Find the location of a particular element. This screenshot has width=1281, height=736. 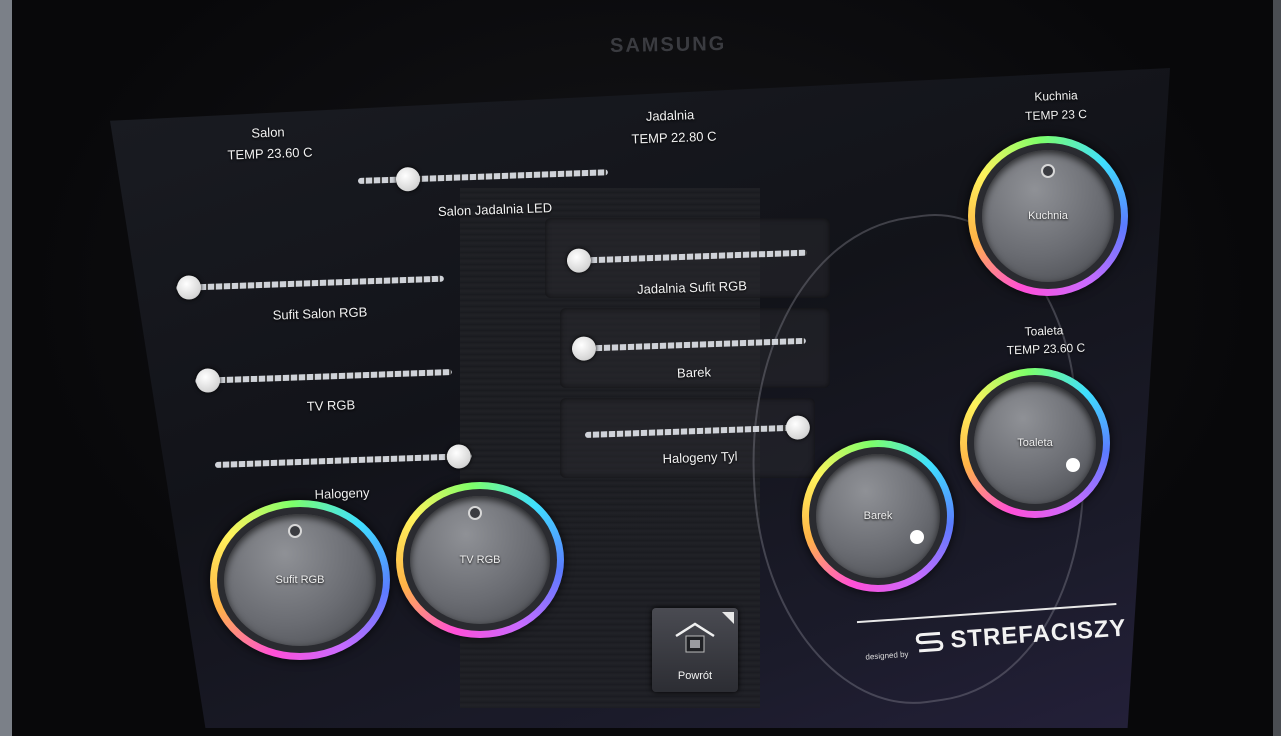

home-icon is located at coordinates (695, 637).